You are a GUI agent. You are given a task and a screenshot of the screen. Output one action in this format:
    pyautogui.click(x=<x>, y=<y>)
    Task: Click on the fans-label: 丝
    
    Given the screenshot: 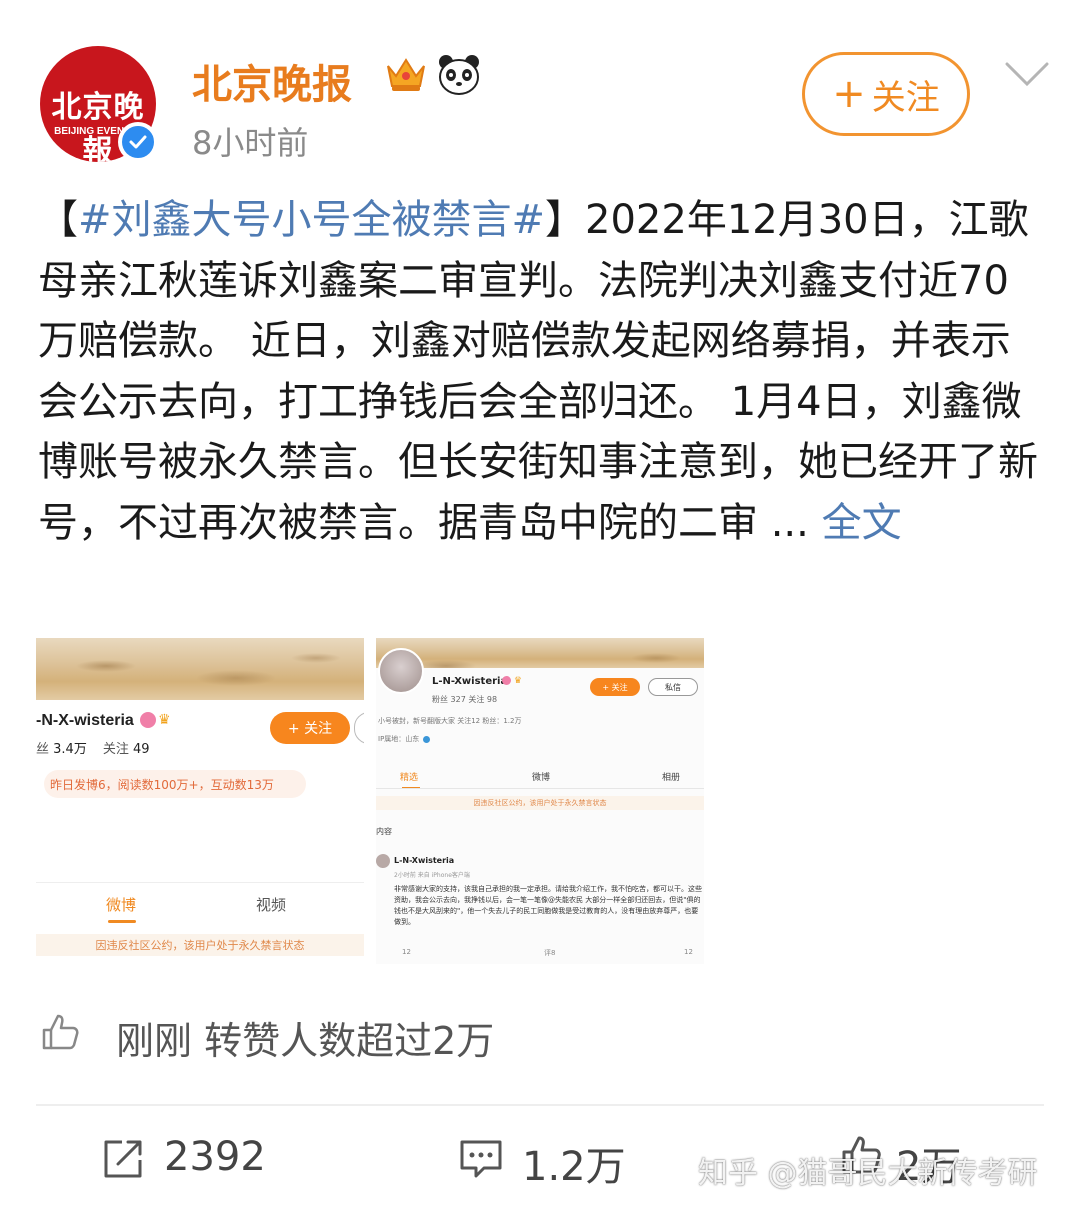 What is the action you would take?
    pyautogui.click(x=43, y=749)
    